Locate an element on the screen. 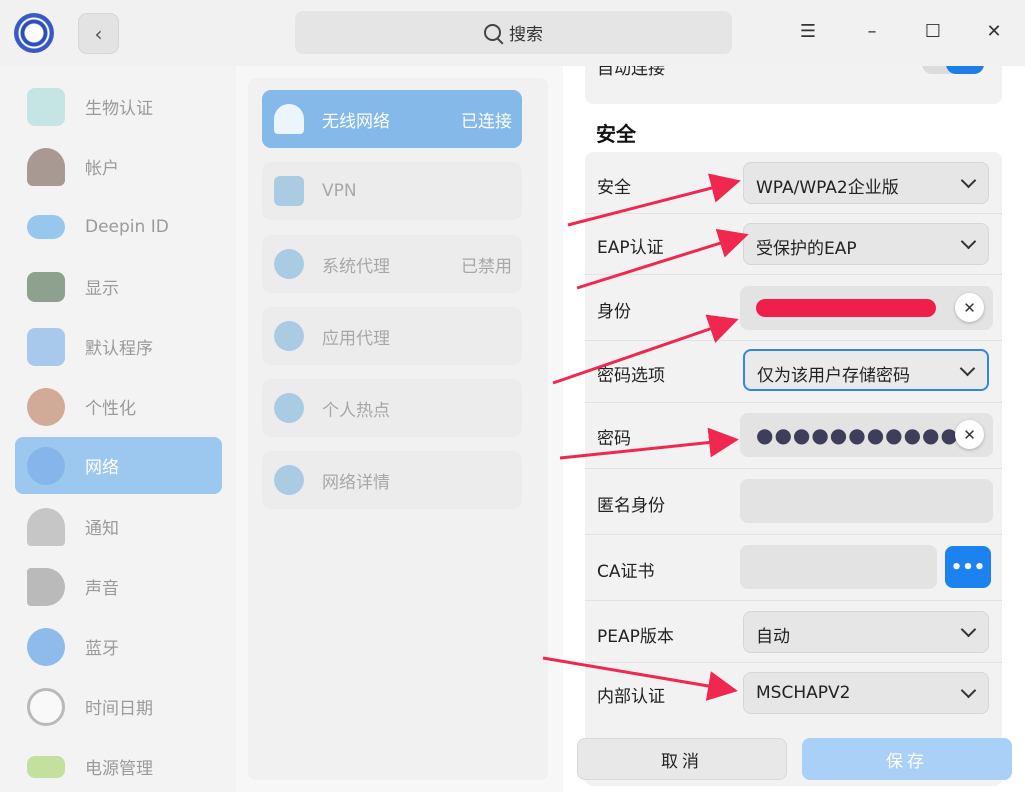  sidebar-item-network: 网络 is located at coordinates (118, 465).